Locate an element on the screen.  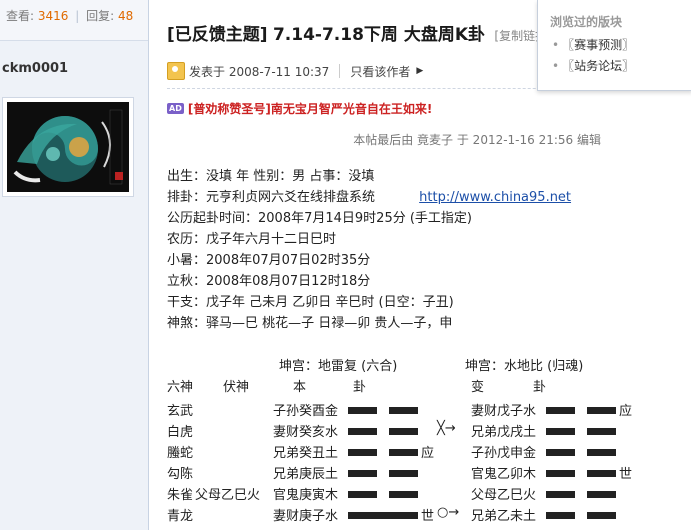
ad-link: [普劝称赞圣号]南无宝月智严光音自在王如来! is located at coordinates (310, 108).